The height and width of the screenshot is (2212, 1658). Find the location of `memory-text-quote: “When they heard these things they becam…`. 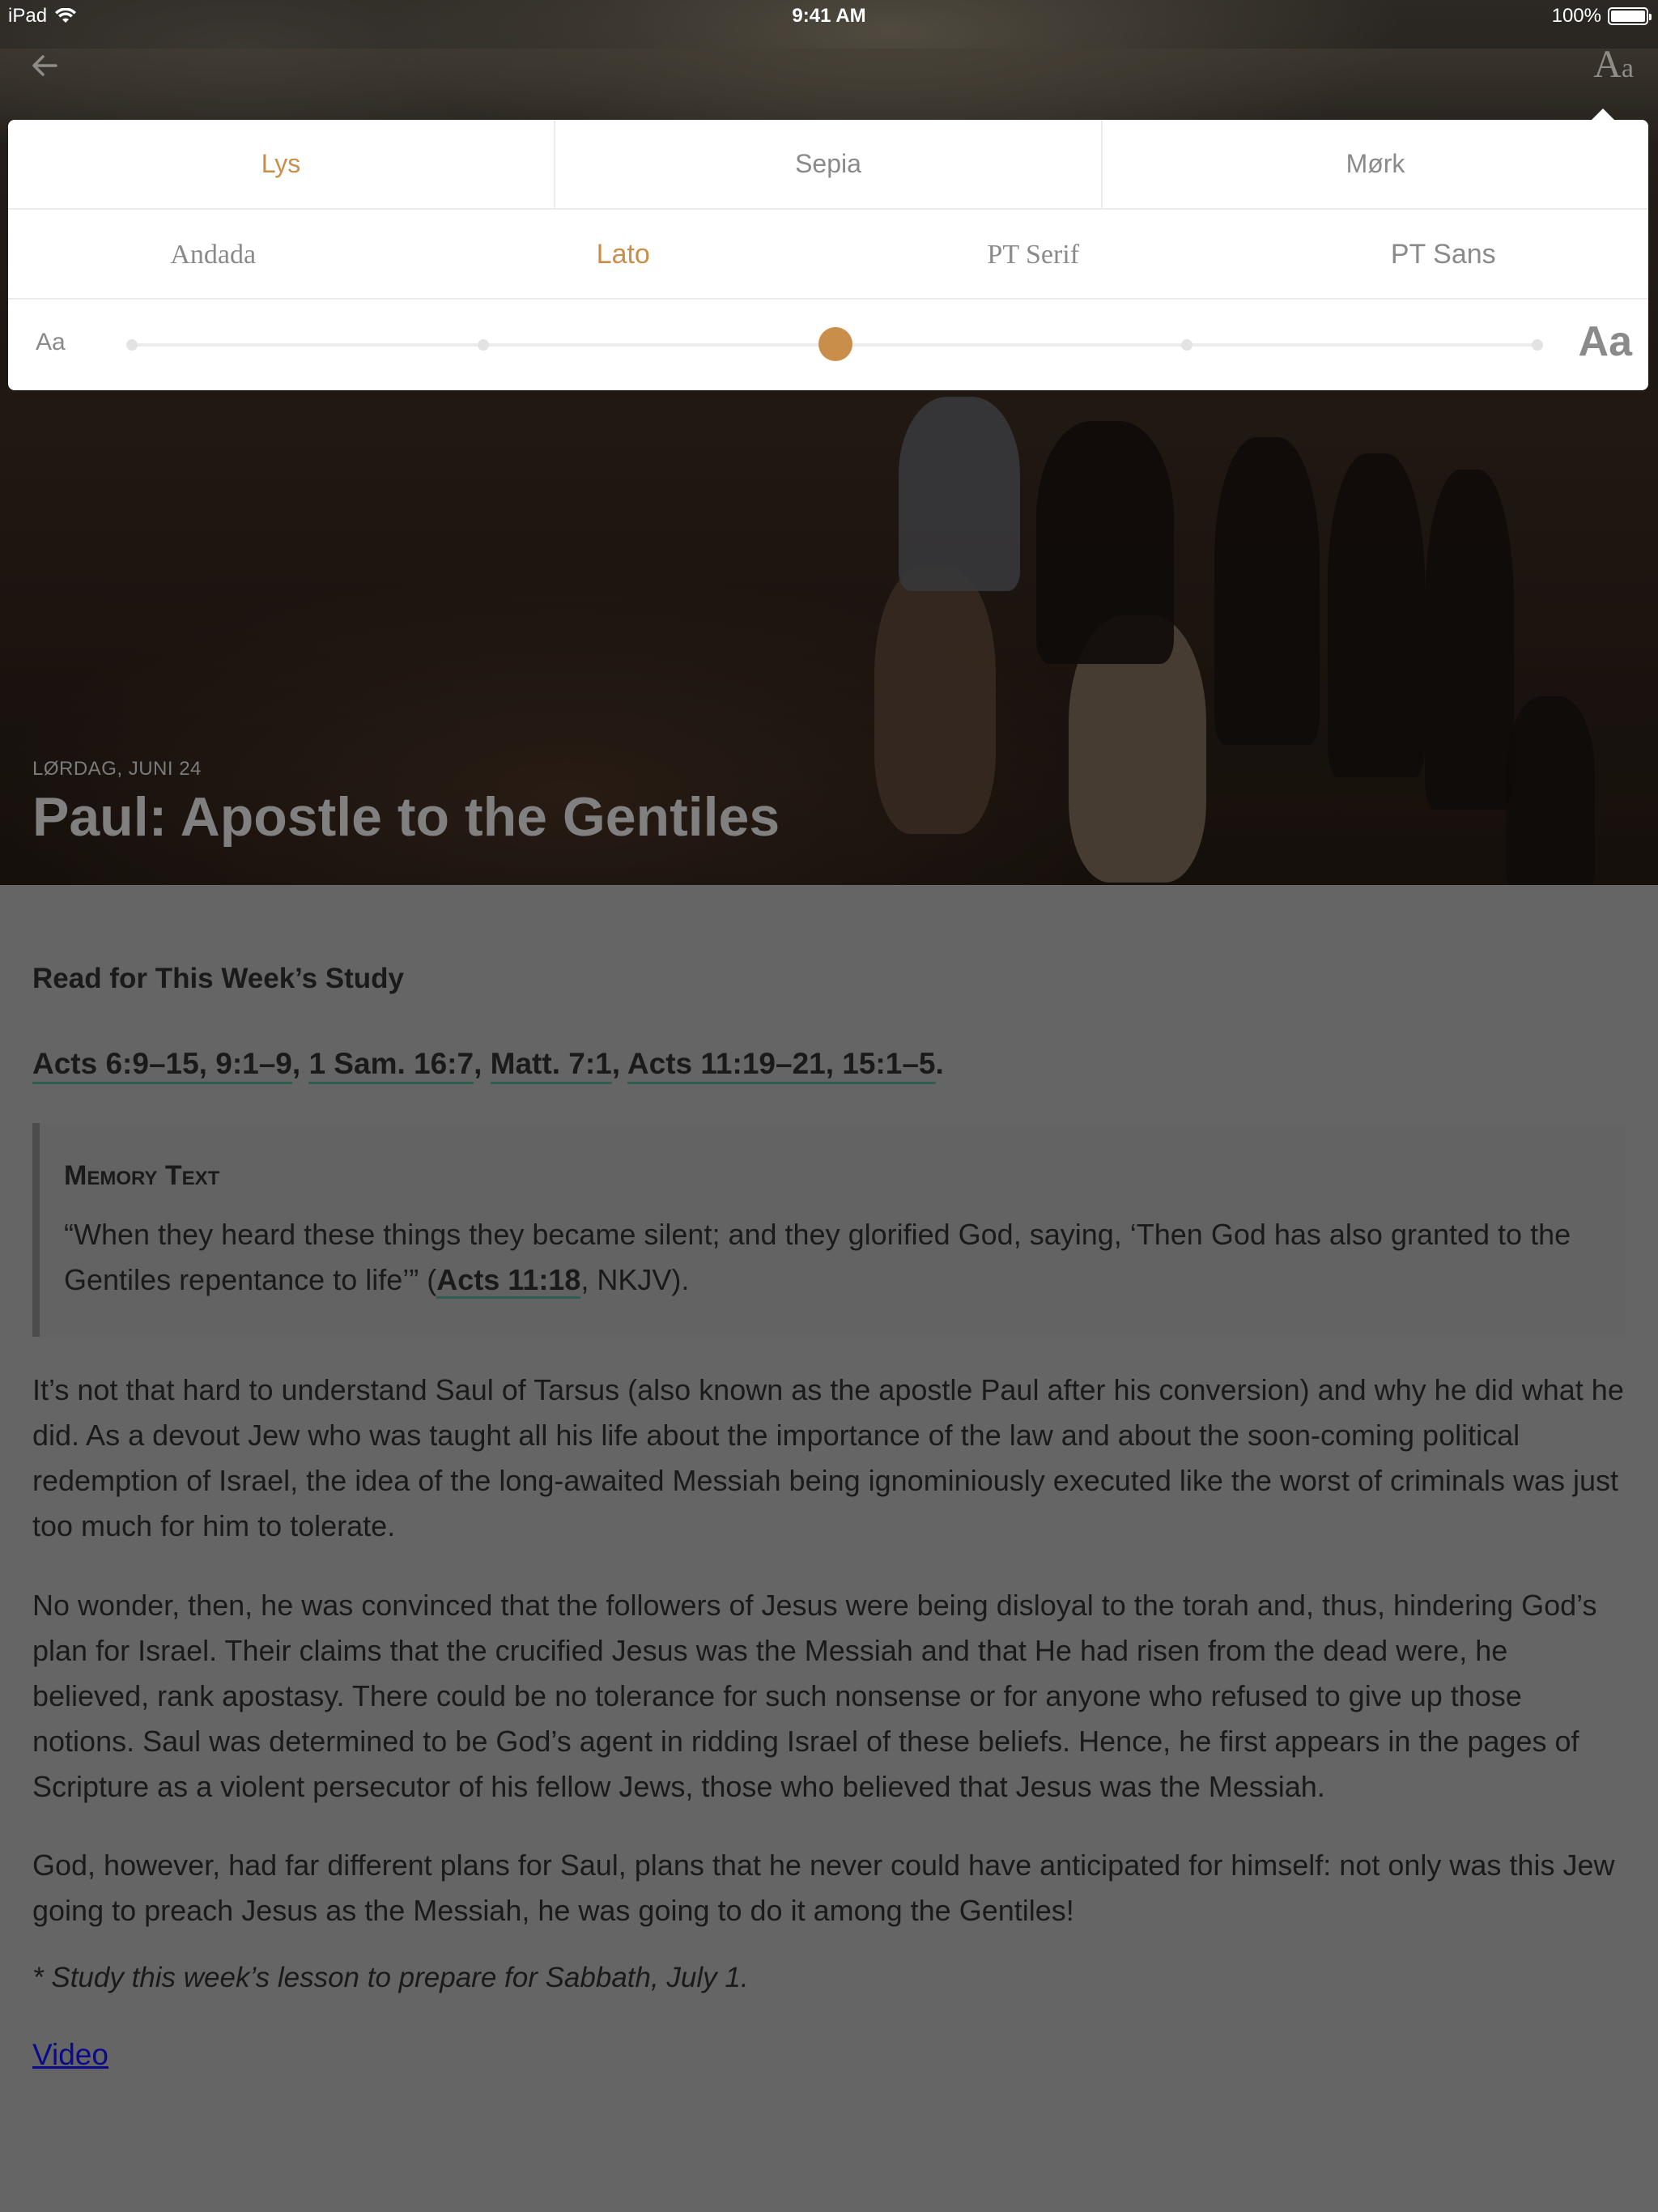

memory-text-quote: “When they heard these things they becam… is located at coordinates (817, 1257).